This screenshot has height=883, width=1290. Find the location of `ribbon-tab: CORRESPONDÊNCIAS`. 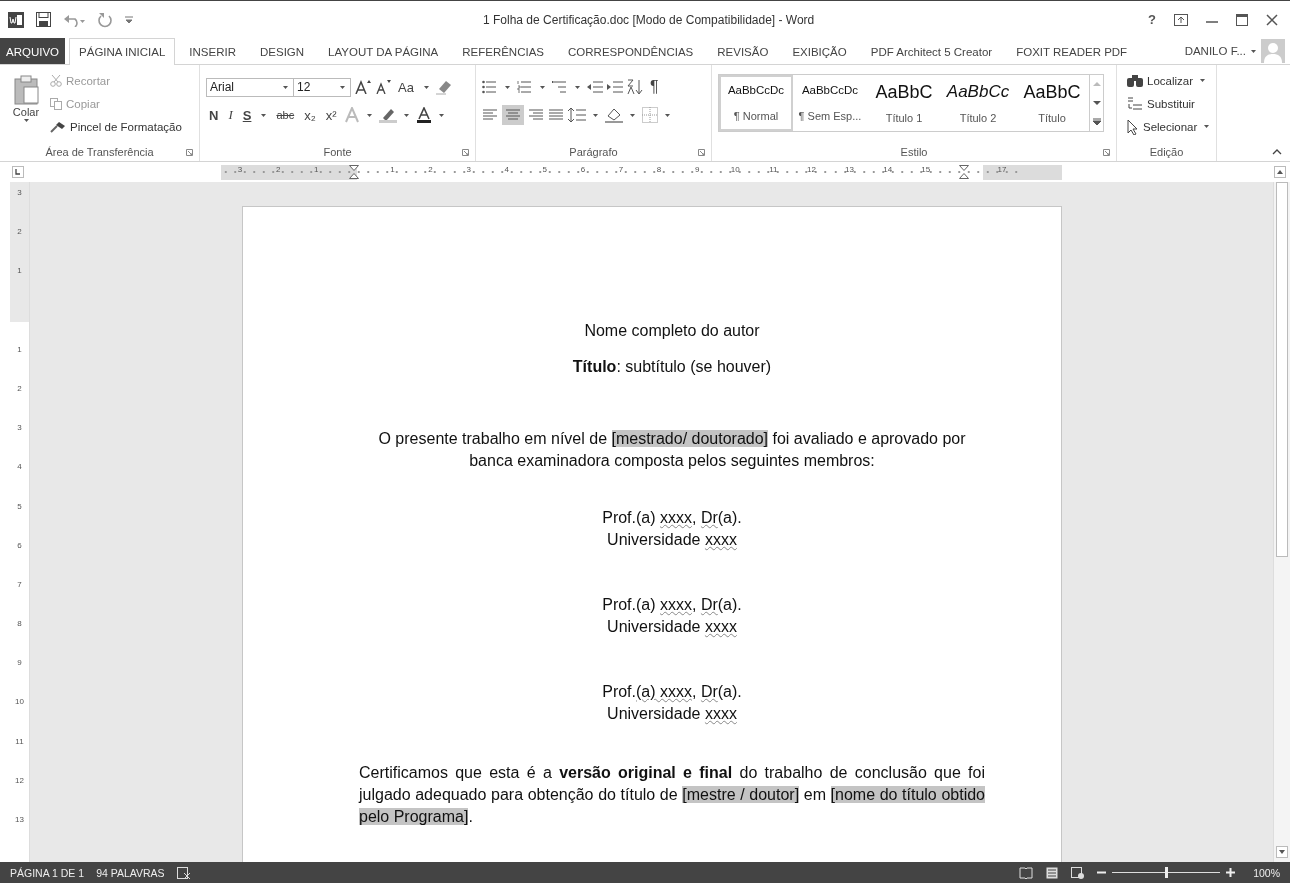

ribbon-tab: CORRESPONDÊNCIAS is located at coordinates (631, 51).